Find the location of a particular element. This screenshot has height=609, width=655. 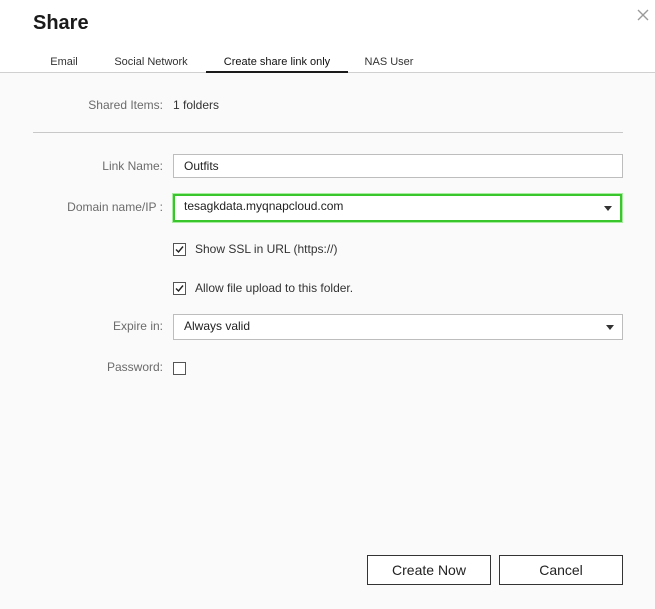

link-name-input: Outfits is located at coordinates (398, 166).